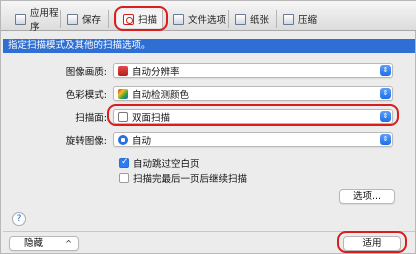 This screenshot has height=254, width=416. I want to click on color-mode-label: 色彩模式:, so click(86, 95).